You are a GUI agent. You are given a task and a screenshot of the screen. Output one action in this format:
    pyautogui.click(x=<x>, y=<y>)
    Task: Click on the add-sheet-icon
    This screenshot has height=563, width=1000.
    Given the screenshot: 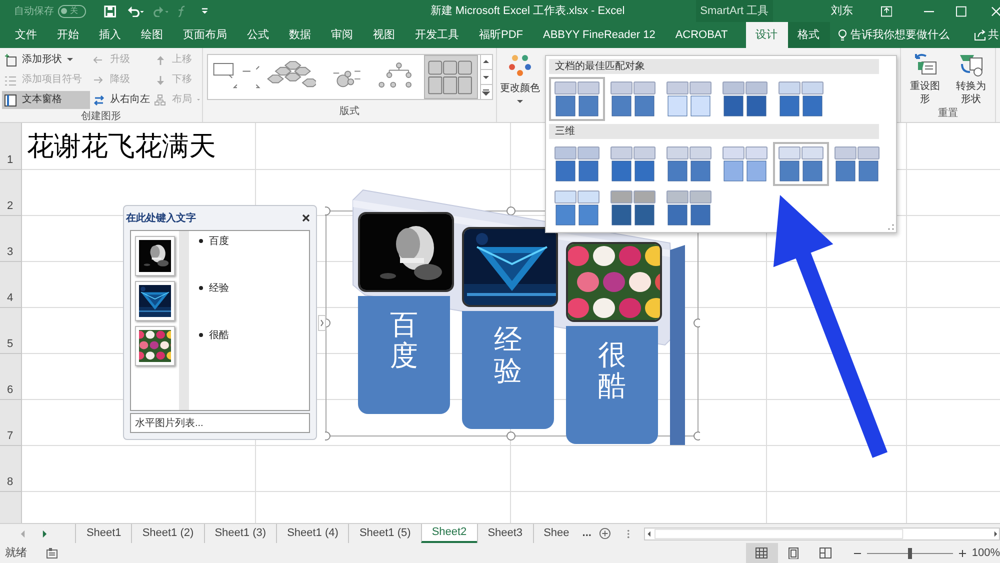 What is the action you would take?
    pyautogui.click(x=605, y=533)
    